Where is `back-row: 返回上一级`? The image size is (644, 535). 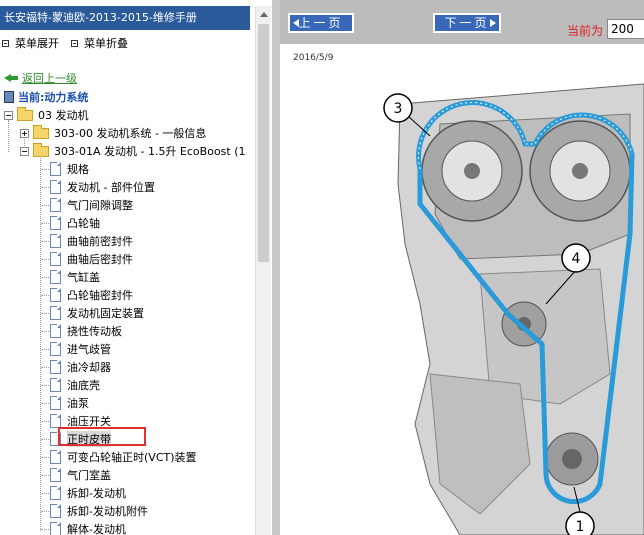
back-row: 返回上一级 is located at coordinates (40, 78).